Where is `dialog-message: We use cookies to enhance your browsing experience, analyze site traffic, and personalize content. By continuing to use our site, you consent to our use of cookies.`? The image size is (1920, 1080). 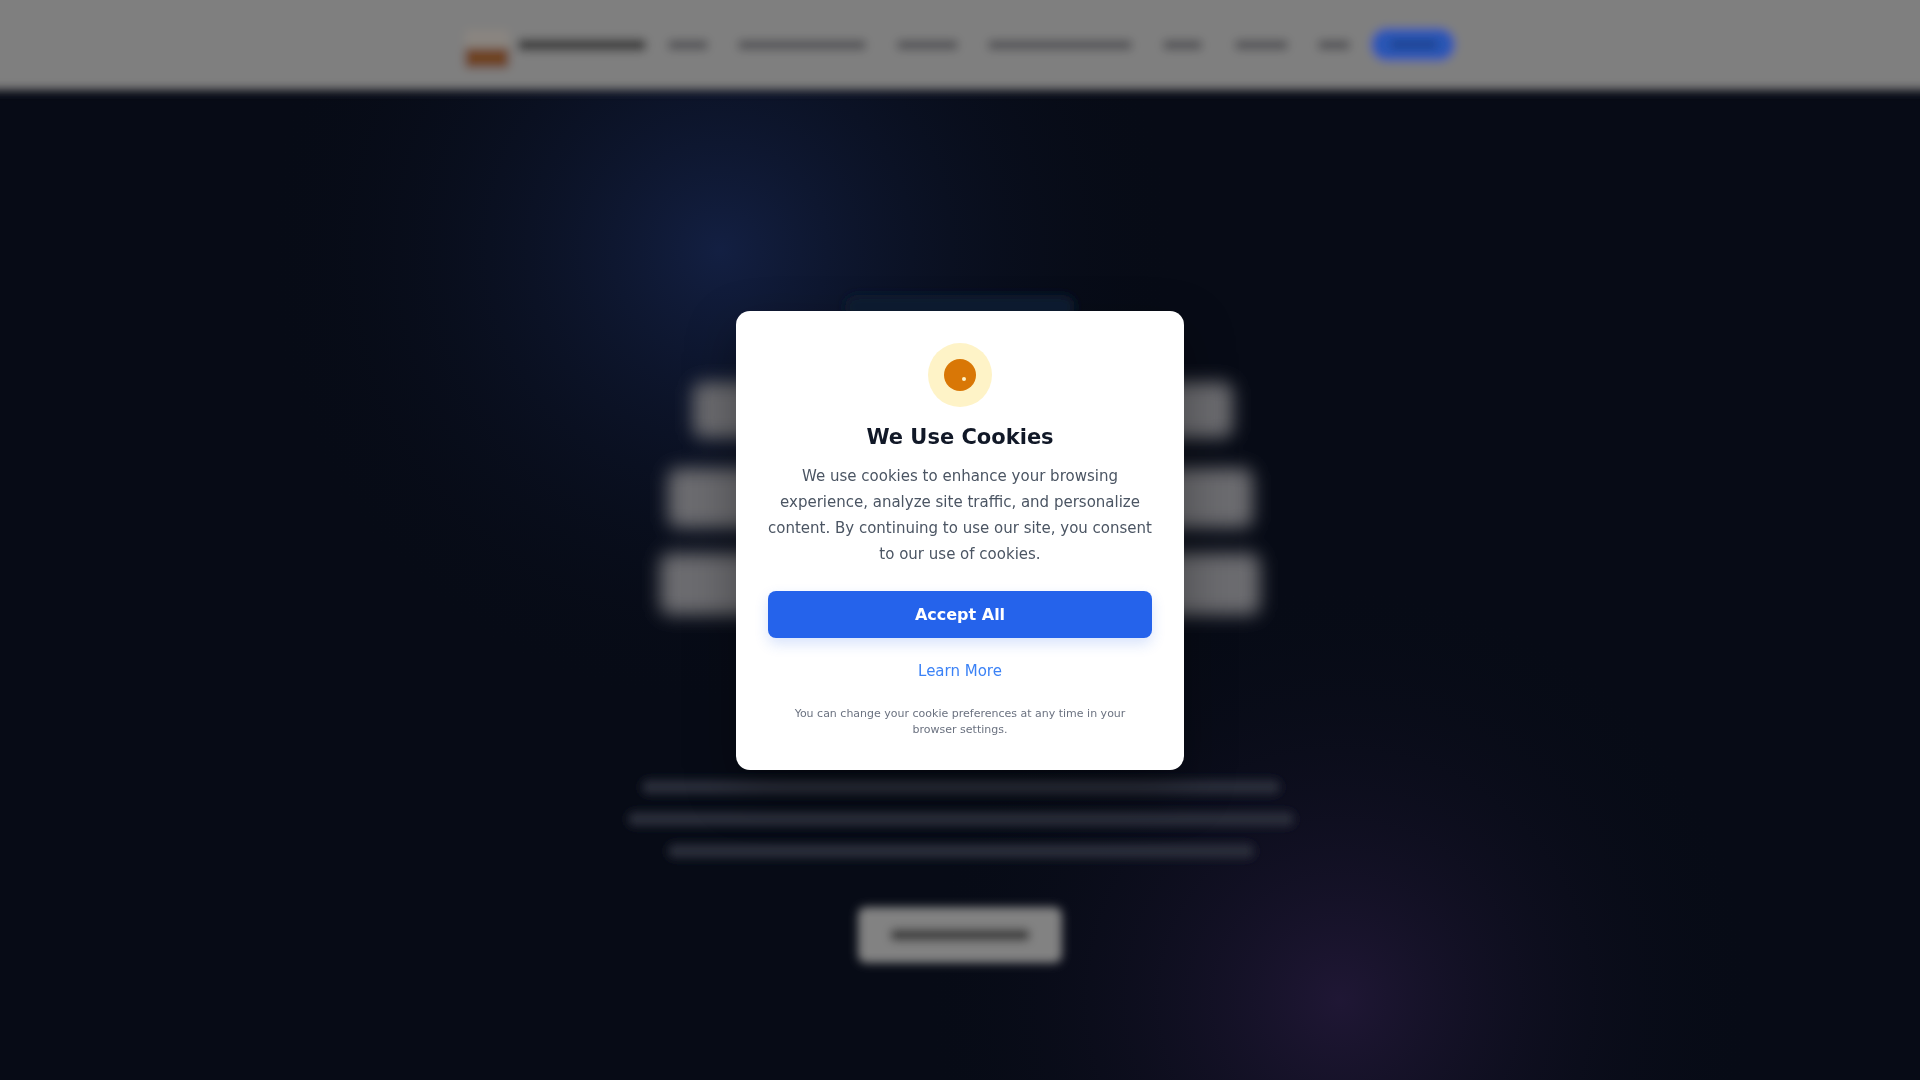
dialog-message: We use cookies to enhance your browsing experience, analyze site traffic, and personalize content. By continuing to use our site, you consent to our use of cookies. is located at coordinates (960, 515).